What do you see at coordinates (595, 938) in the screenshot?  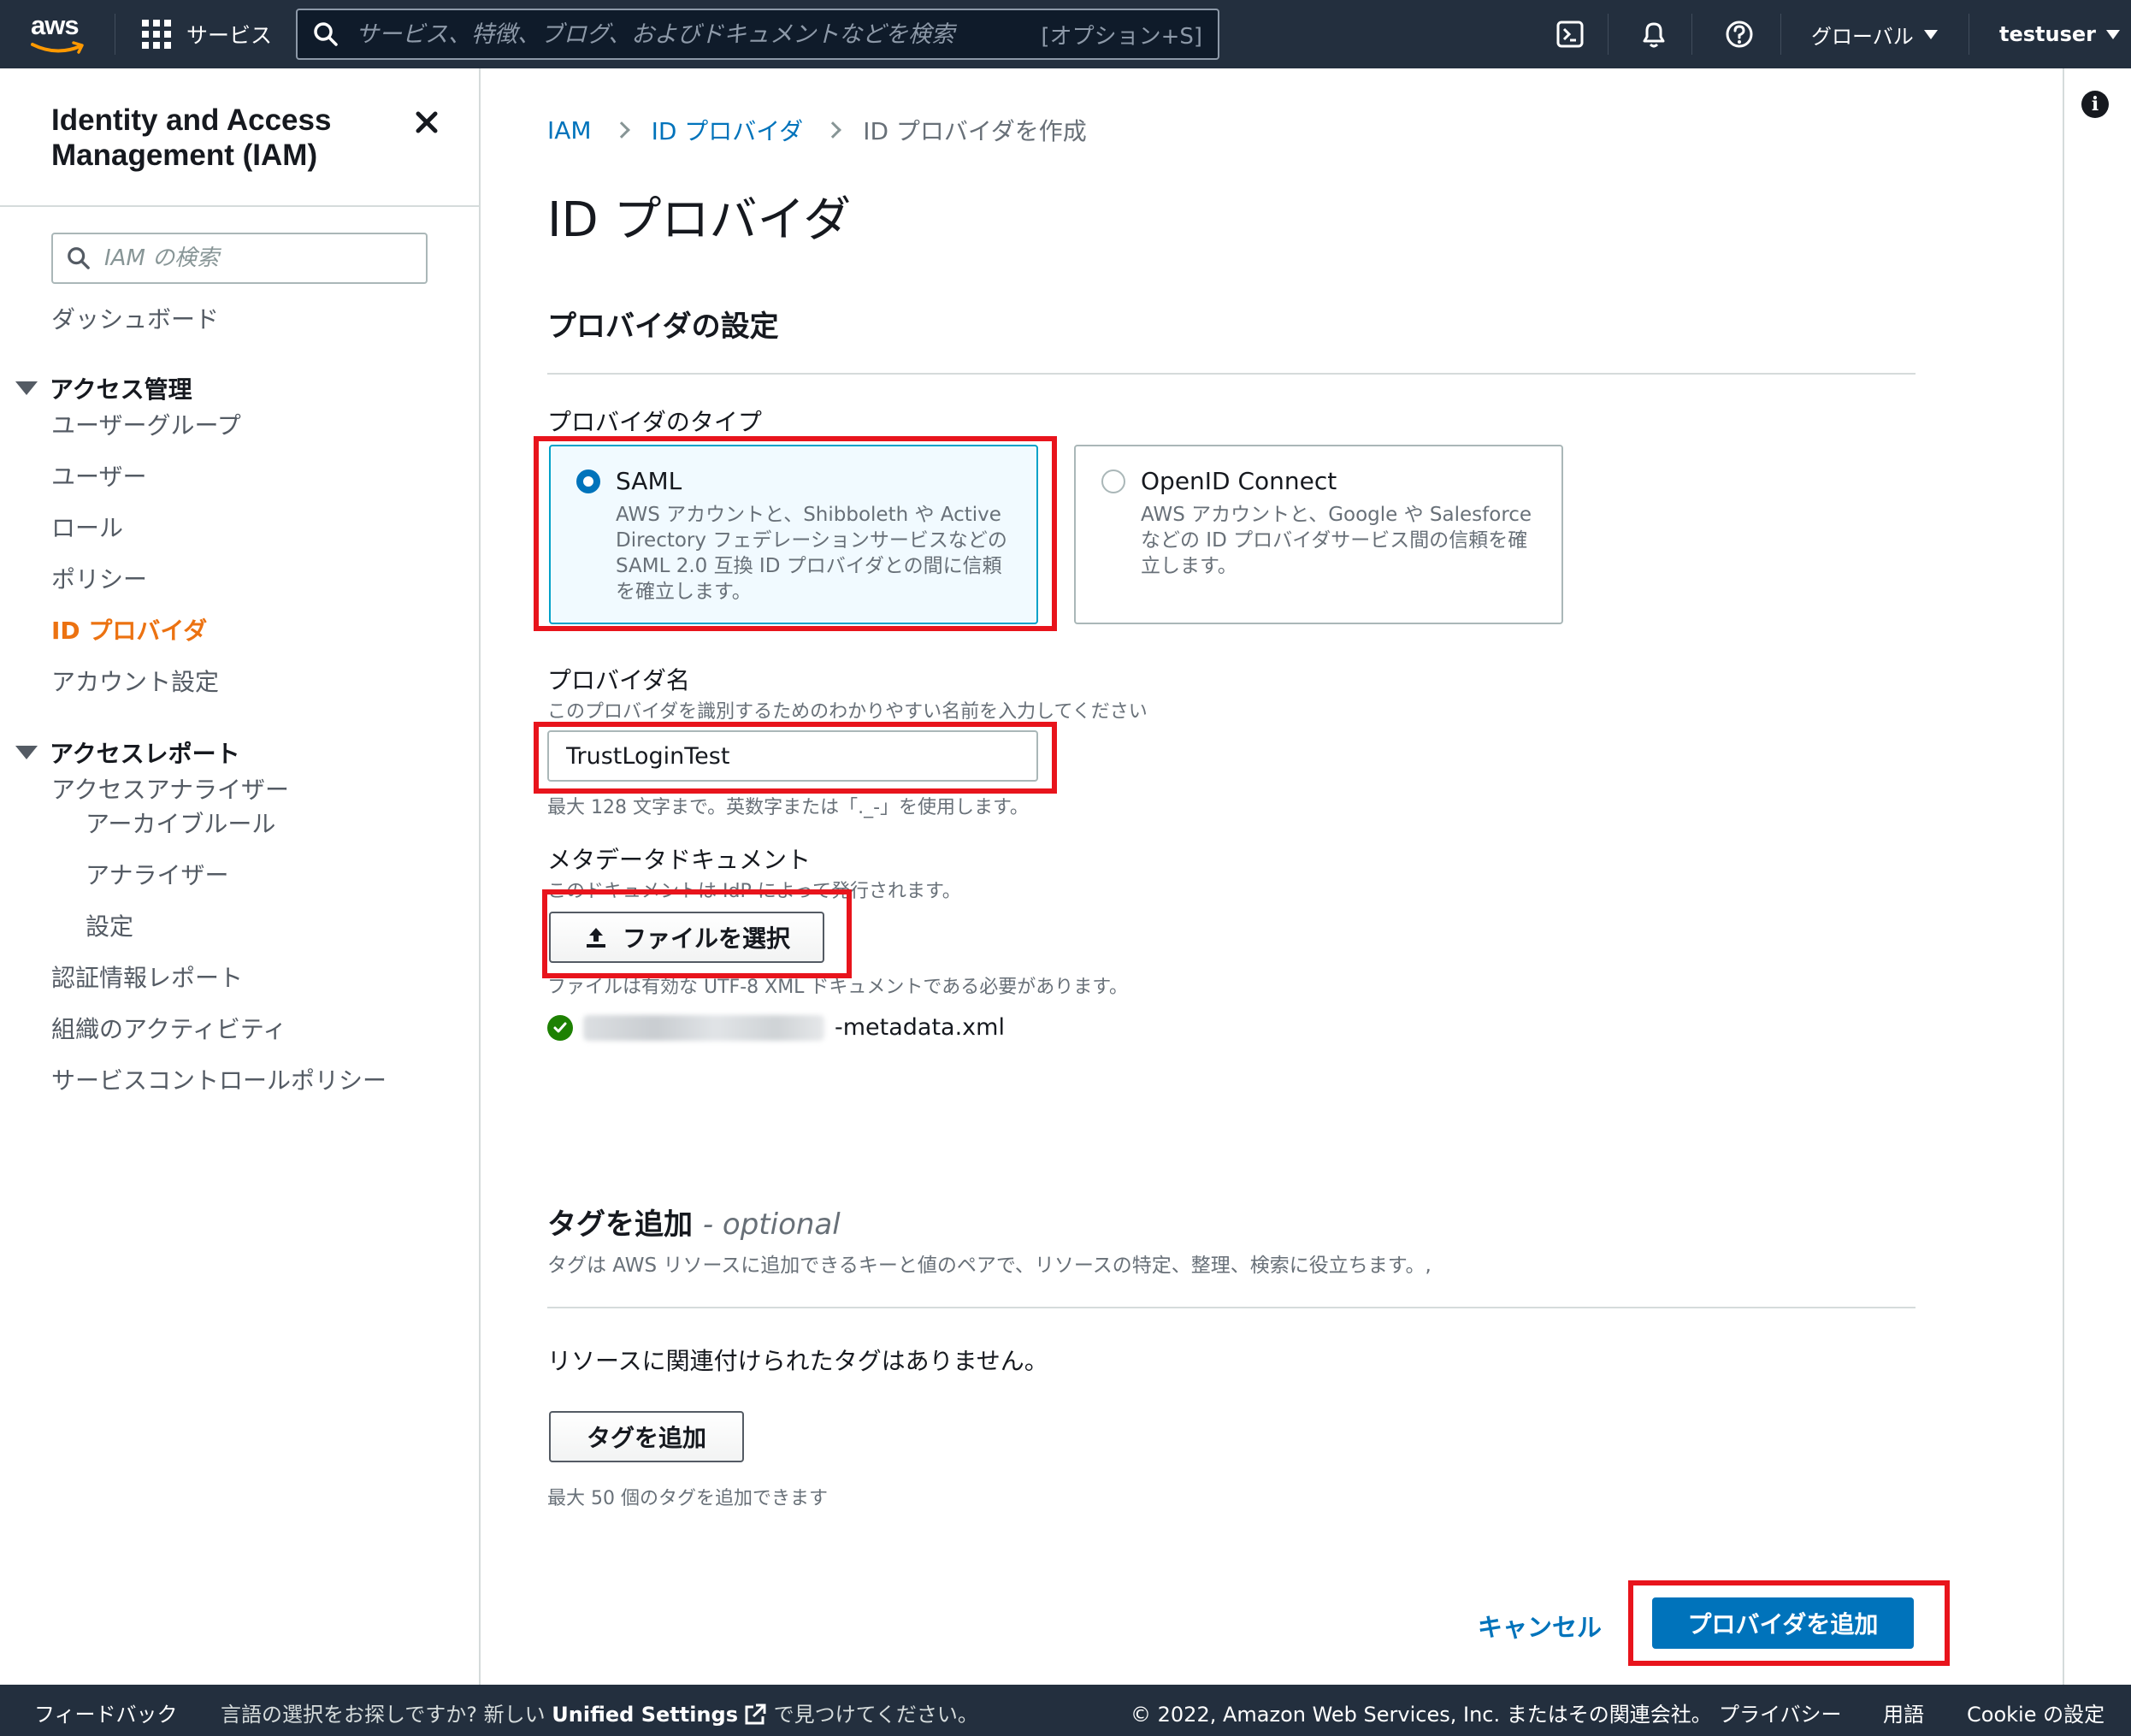 I see `upload-icon` at bounding box center [595, 938].